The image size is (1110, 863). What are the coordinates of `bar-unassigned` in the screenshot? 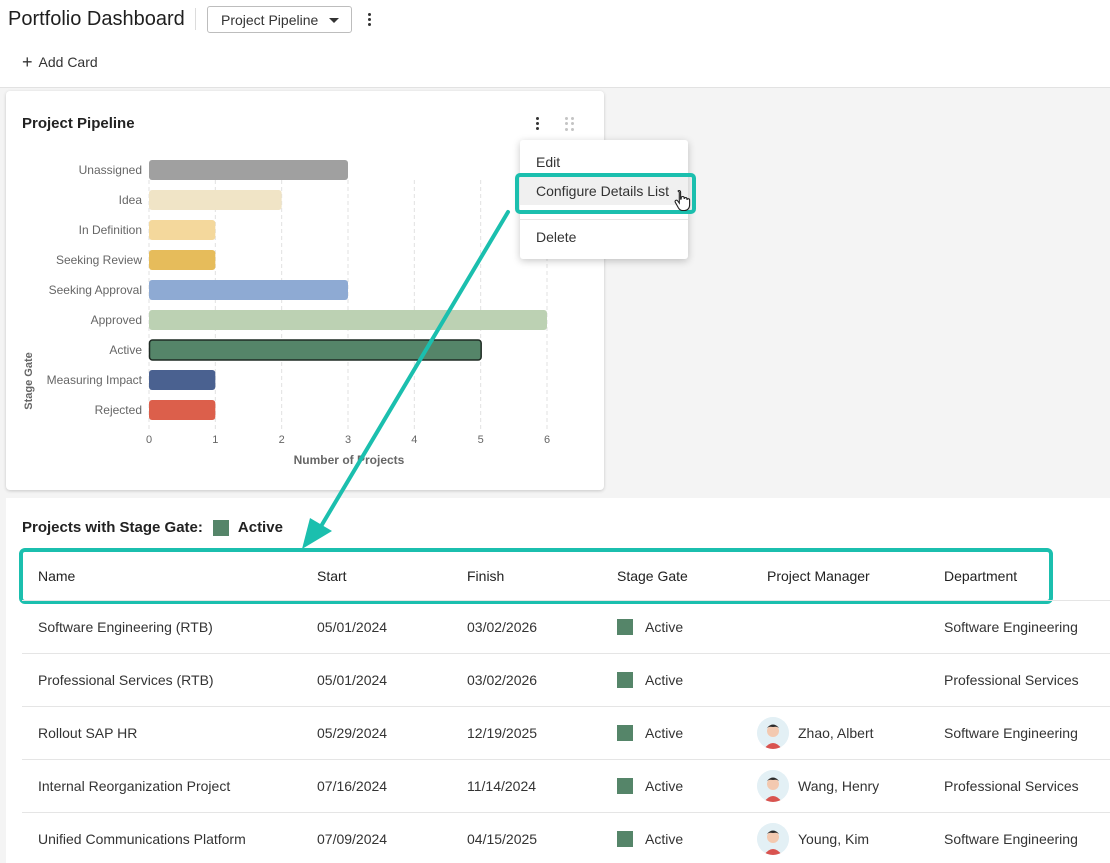 It's located at (248, 170).